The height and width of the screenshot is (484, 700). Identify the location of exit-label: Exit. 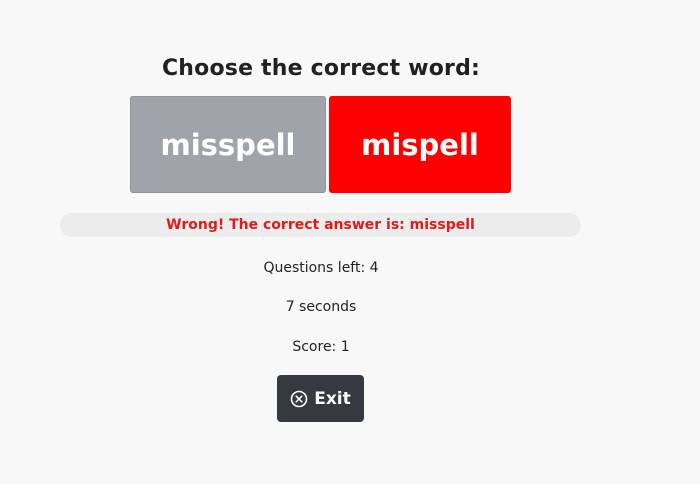
(332, 398).